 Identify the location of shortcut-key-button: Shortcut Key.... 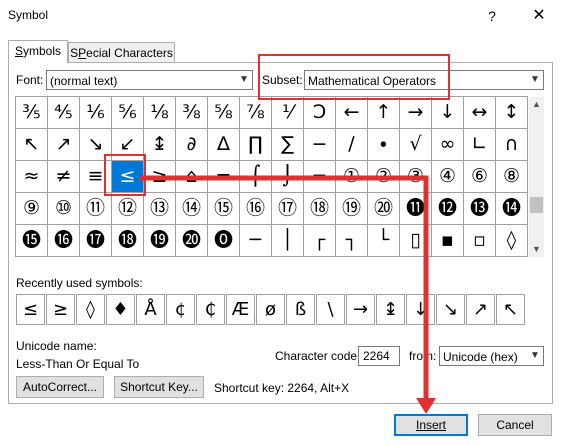
(159, 387).